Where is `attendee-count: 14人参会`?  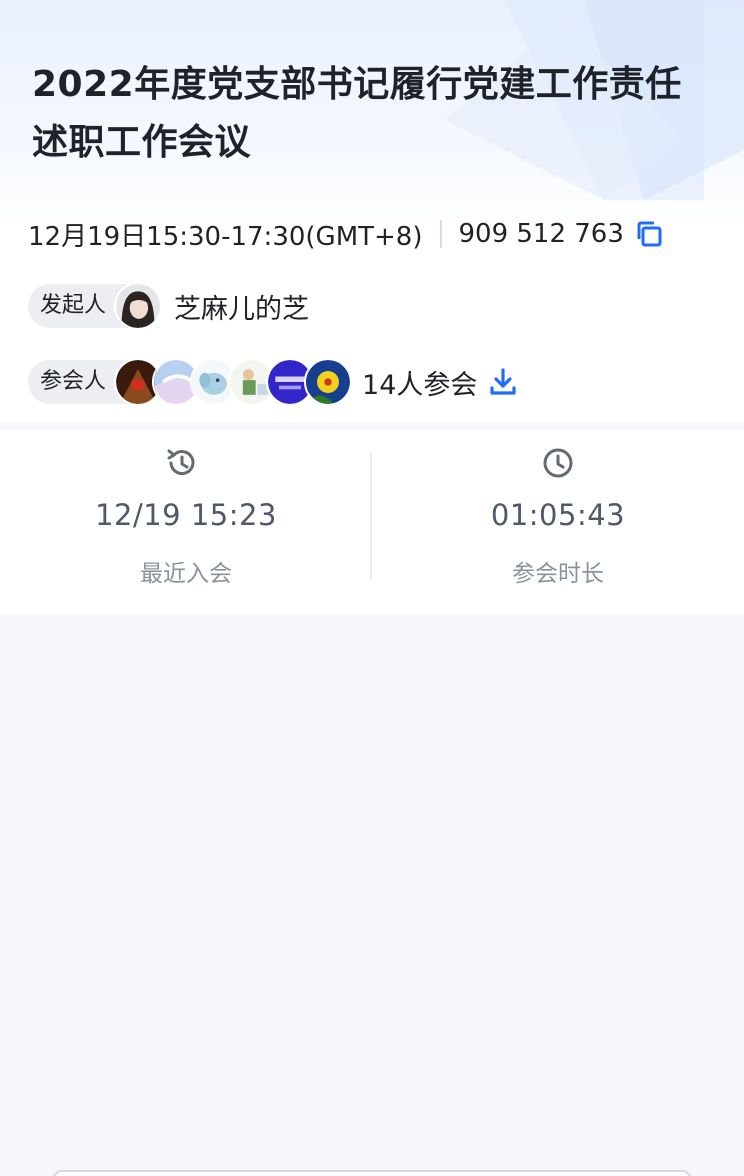
attendee-count: 14人参会 is located at coordinates (420, 385).